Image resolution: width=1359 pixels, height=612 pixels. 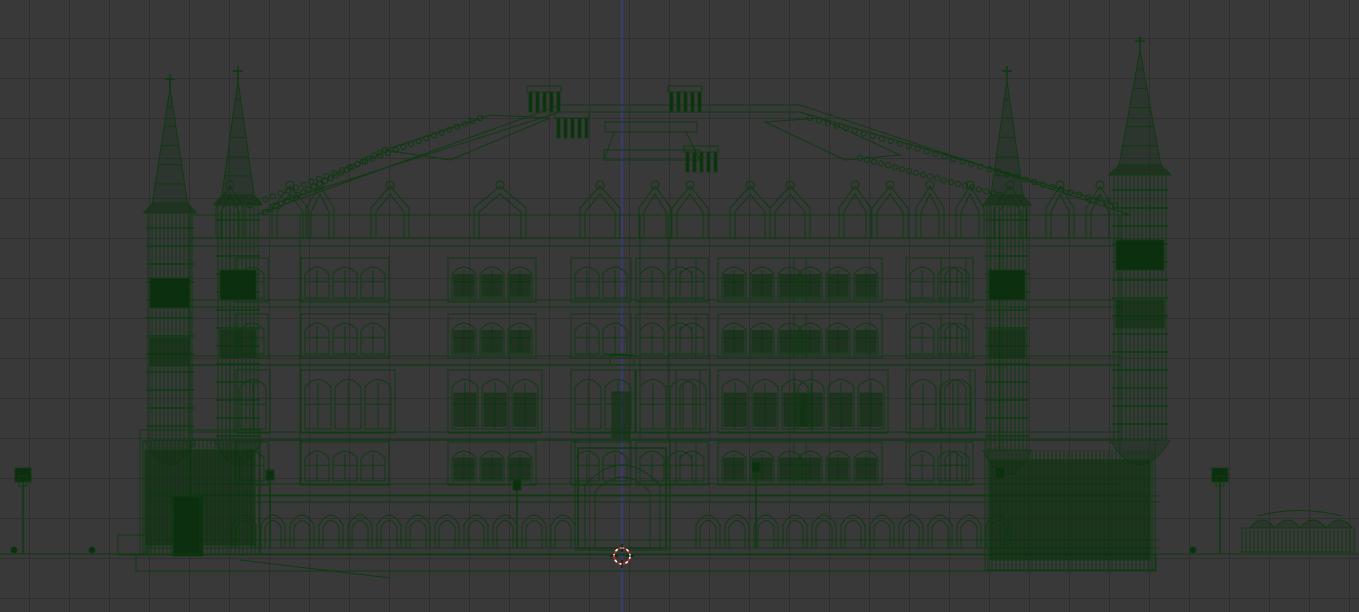 What do you see at coordinates (1209, 510) in the screenshot?
I see `street-lamp-right` at bounding box center [1209, 510].